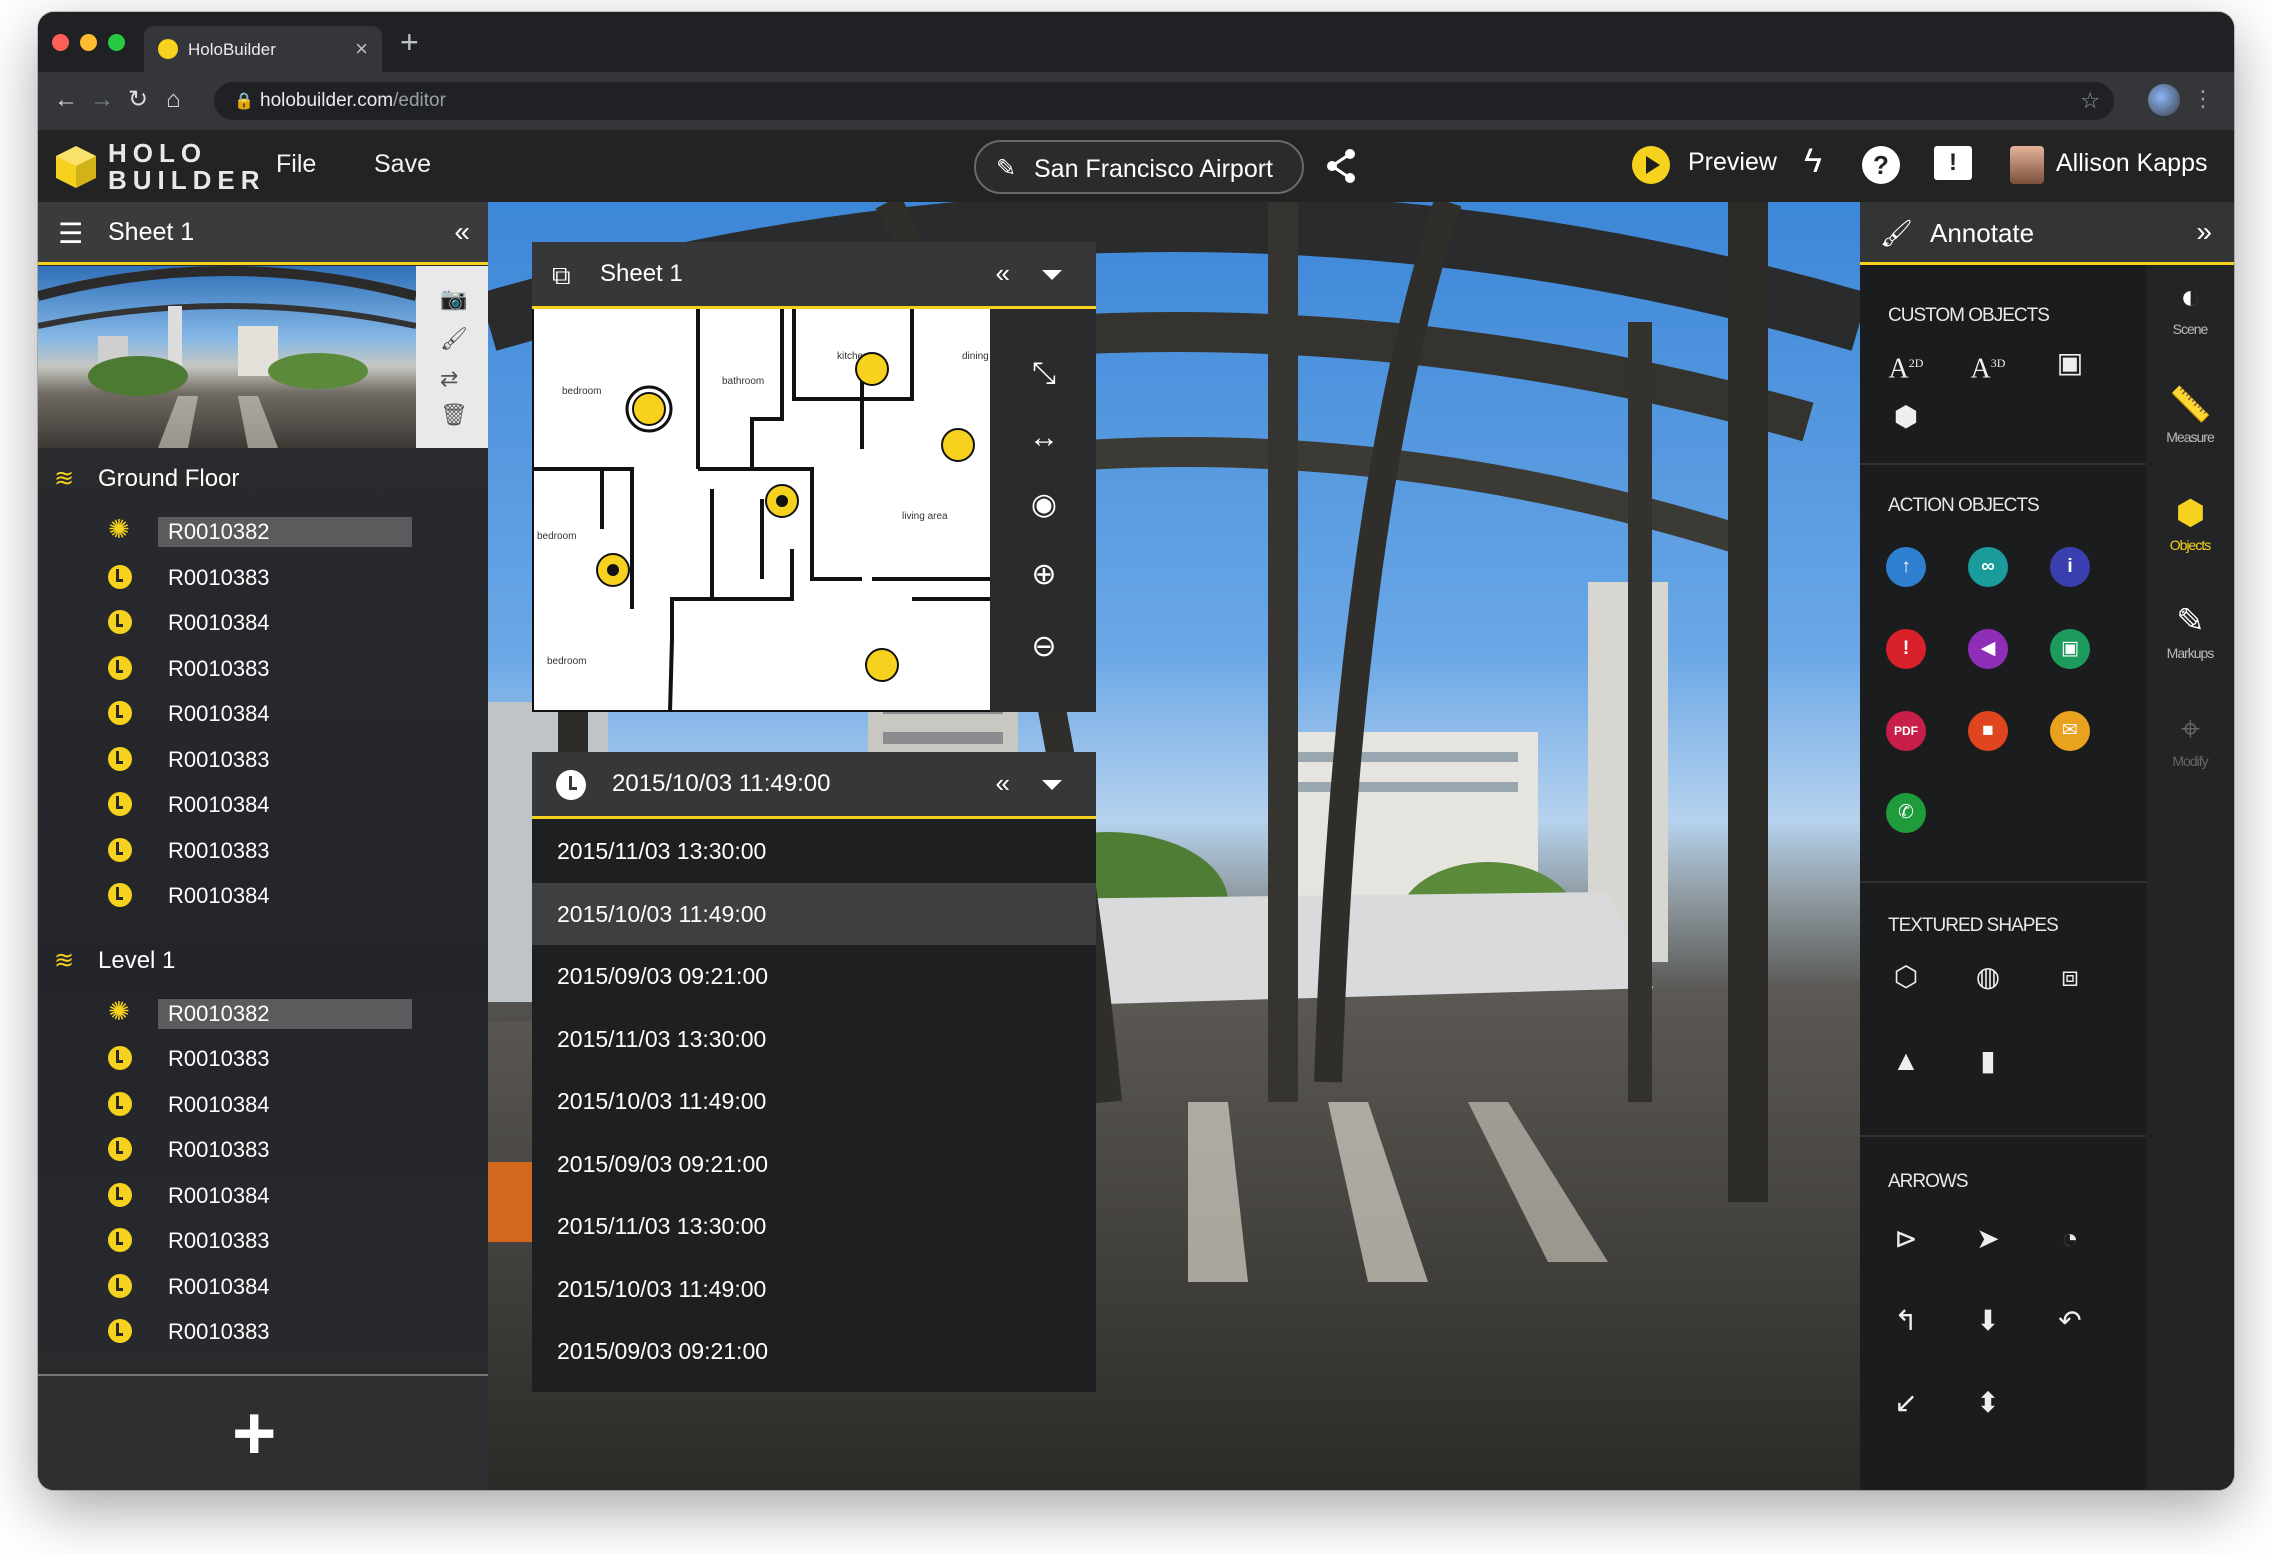 Image resolution: width=2272 pixels, height=1554 pixels. Describe the element at coordinates (263, 49) in the screenshot. I see `browser-tab: HoloBuilder ×` at that location.